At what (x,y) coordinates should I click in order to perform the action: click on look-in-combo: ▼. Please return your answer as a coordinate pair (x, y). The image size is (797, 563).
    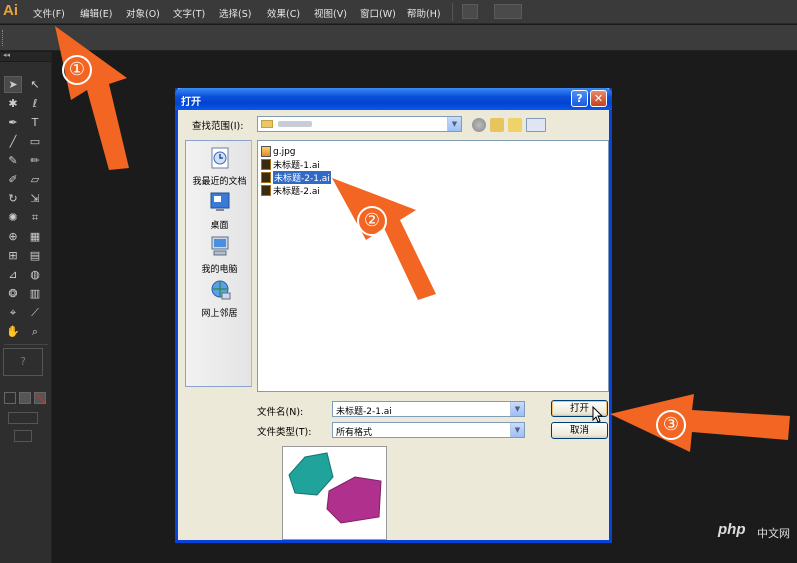
    Looking at the image, I should click on (359, 124).